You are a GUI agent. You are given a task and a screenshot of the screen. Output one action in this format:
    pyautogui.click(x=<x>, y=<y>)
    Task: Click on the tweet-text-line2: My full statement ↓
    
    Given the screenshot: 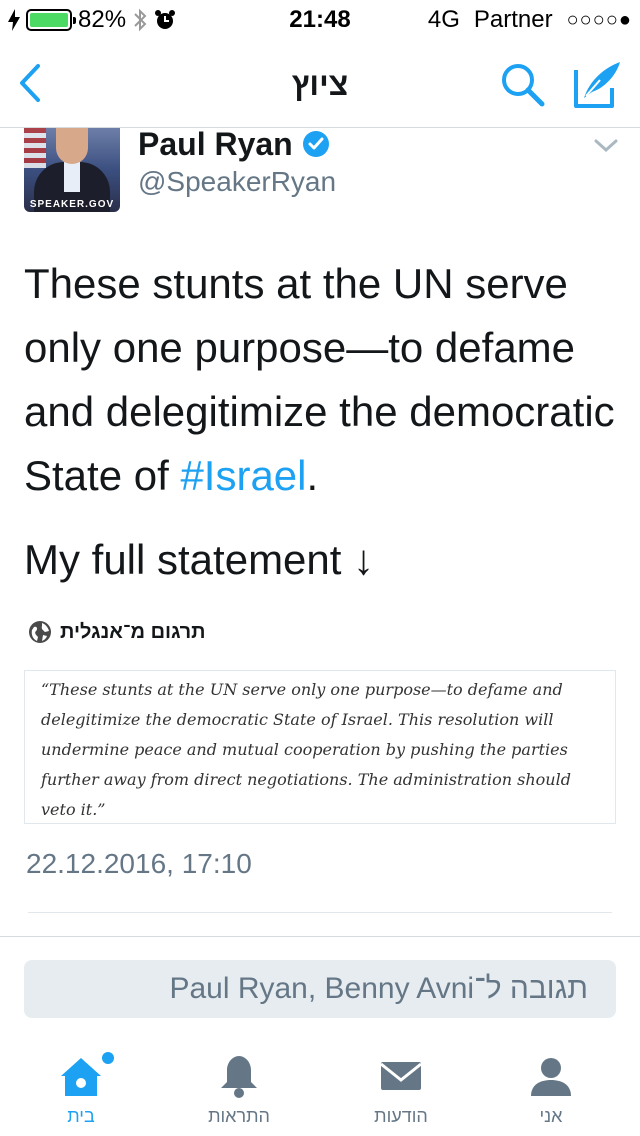 What is the action you would take?
    pyautogui.click(x=199, y=559)
    